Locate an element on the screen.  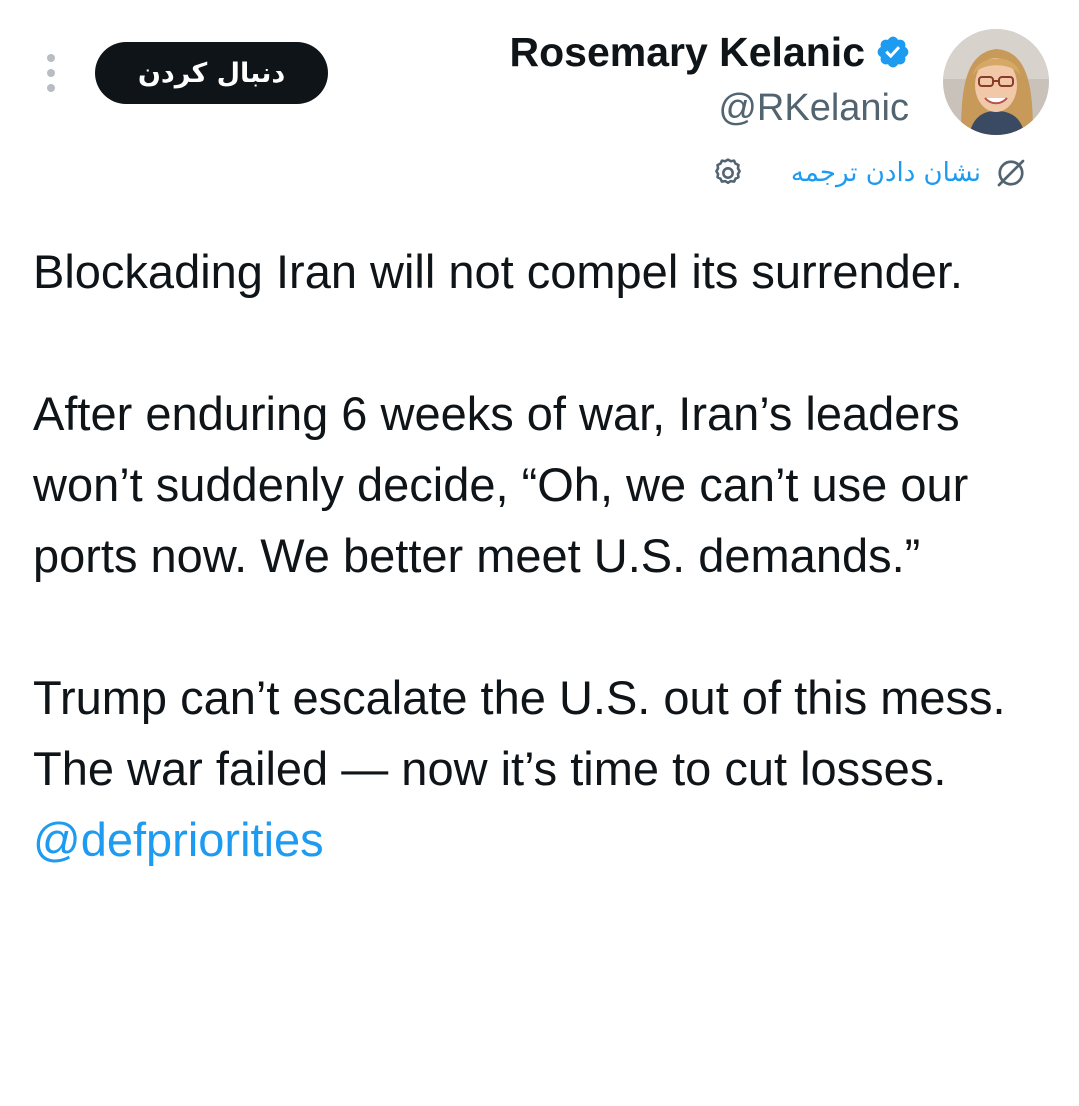
author-handle: @RKelanic is located at coordinates (709, 108).